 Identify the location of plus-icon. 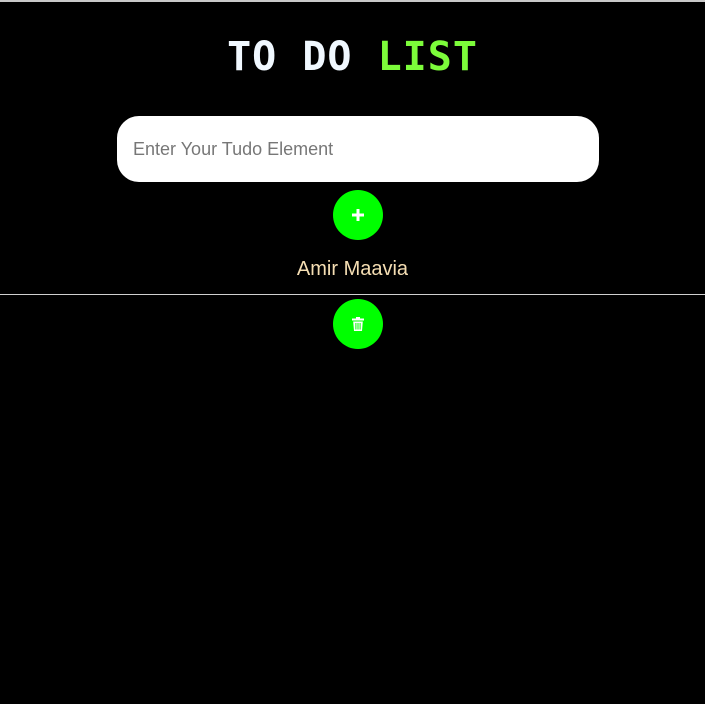
(358, 215).